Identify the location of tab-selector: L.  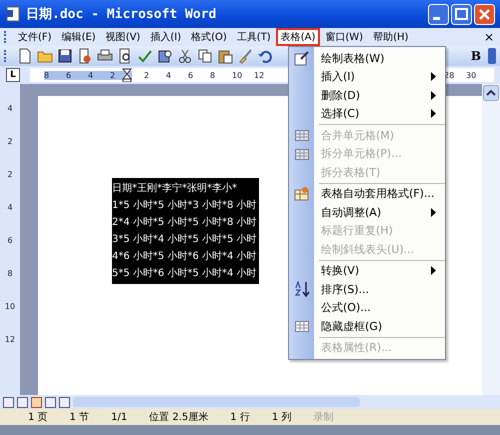
(13, 75).